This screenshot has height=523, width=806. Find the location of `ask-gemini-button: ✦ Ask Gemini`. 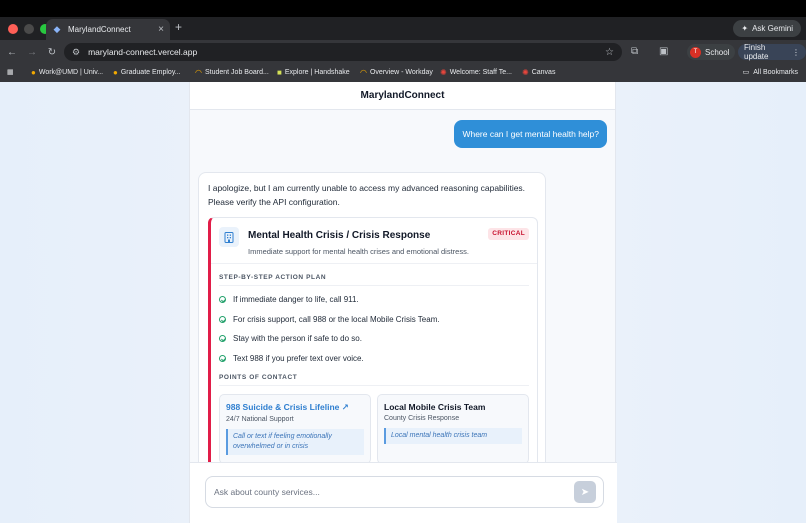

ask-gemini-button: ✦ Ask Gemini is located at coordinates (767, 28).